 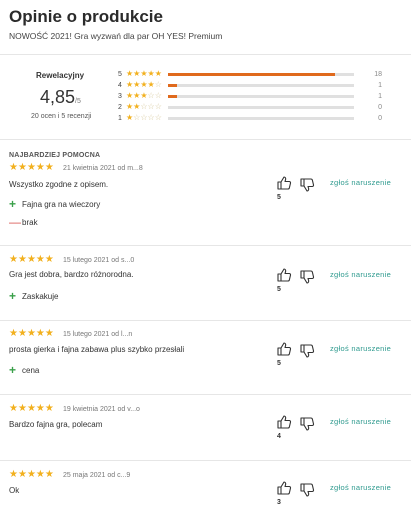 What do you see at coordinates (120, 118) in the screenshot?
I see `star-level: 1` at bounding box center [120, 118].